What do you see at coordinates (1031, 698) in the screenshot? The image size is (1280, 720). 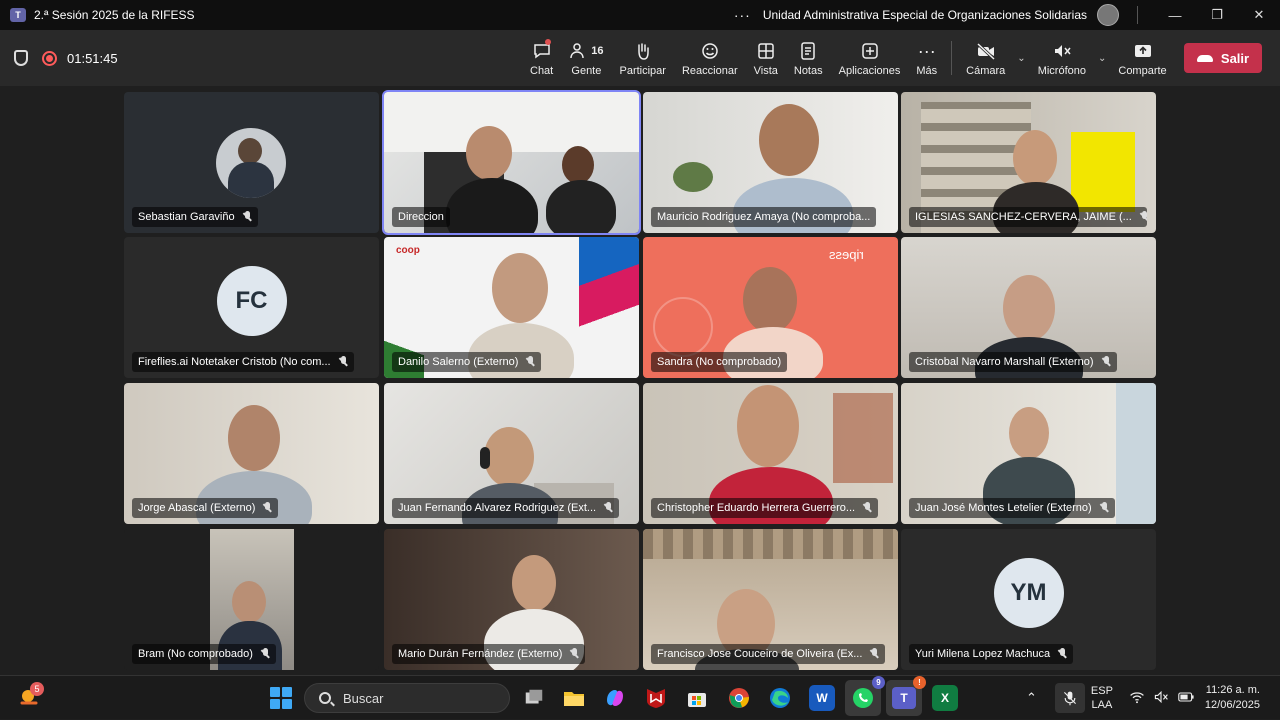 I see `show-hidden-icons-chevron-icon: ⌃` at bounding box center [1031, 698].